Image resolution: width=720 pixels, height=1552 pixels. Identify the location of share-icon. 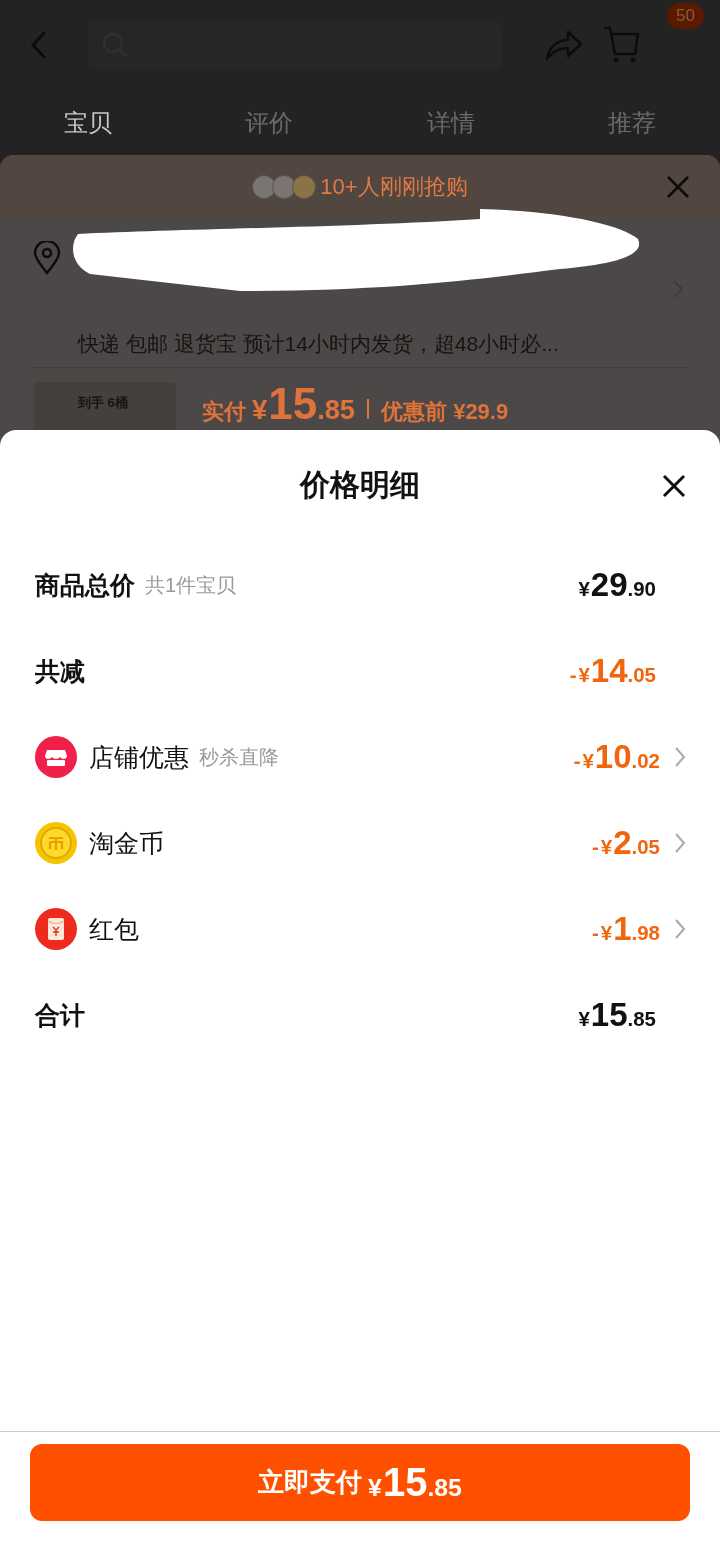
(564, 45).